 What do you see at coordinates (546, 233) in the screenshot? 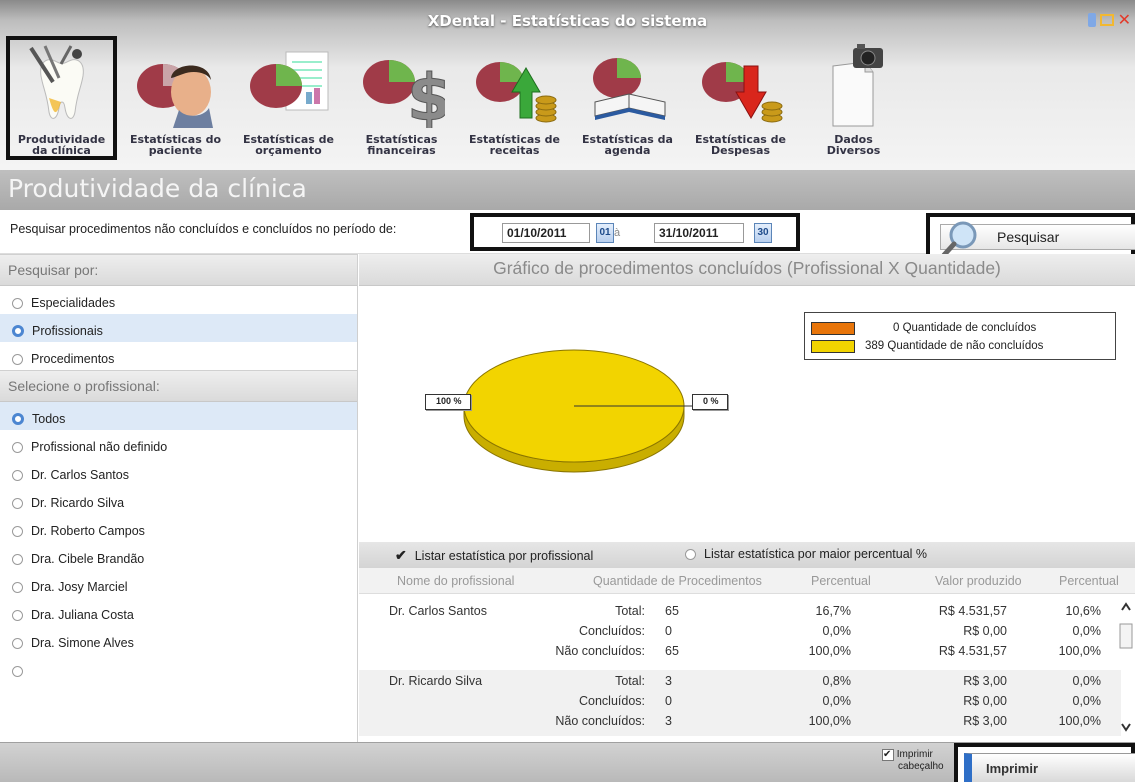
I see `date-from-field: 01/10/2011` at bounding box center [546, 233].